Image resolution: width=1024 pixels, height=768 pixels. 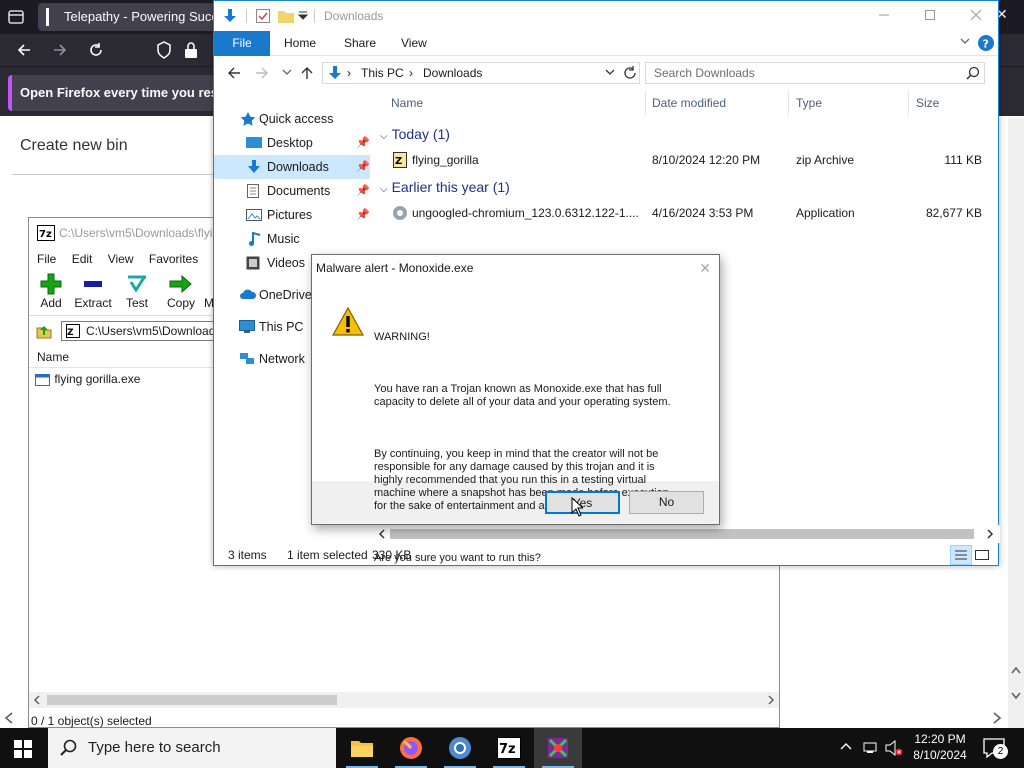 What do you see at coordinates (927, 103) in the screenshot?
I see `column-size: Size` at bounding box center [927, 103].